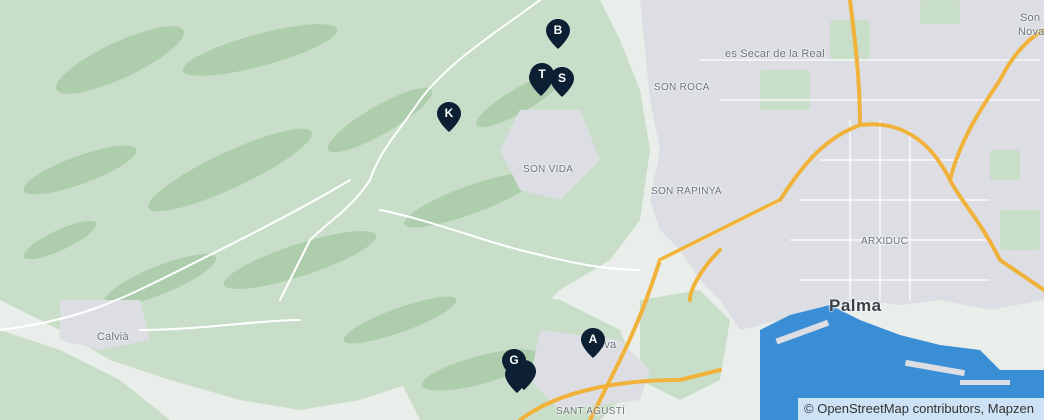 The height and width of the screenshot is (420, 1044). I want to click on place-label-calvia: Calvià, so click(113, 337).